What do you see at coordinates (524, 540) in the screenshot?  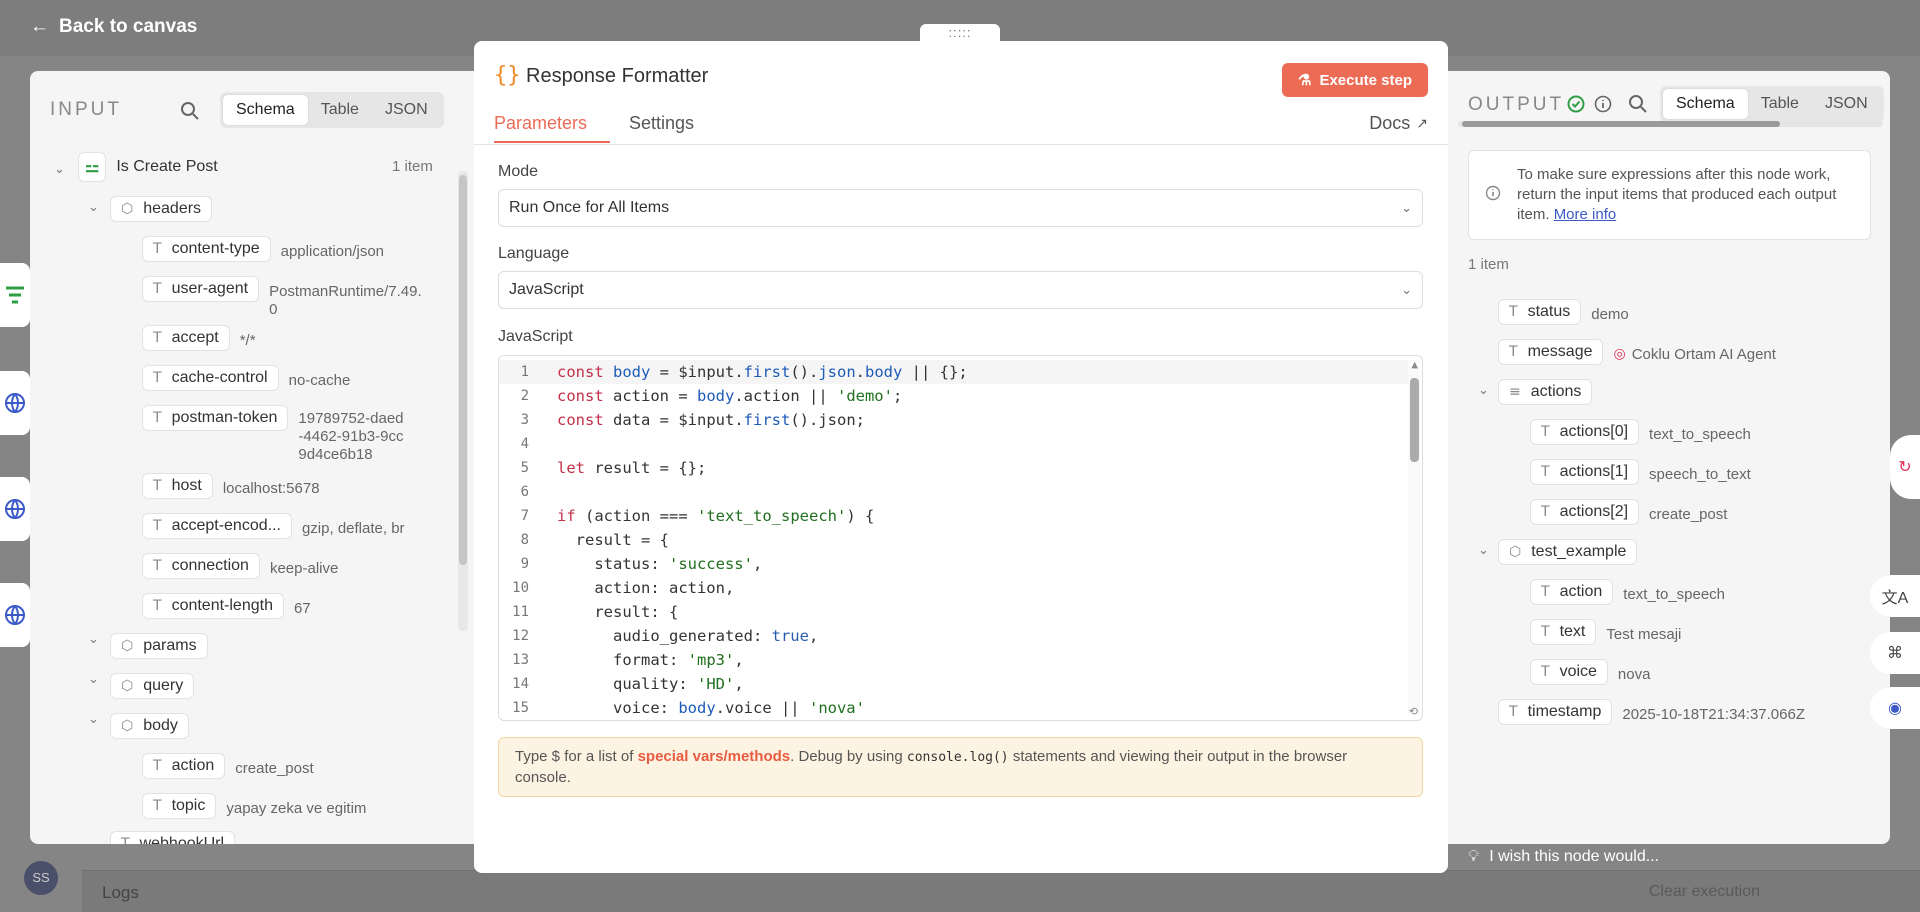 I see `line-number: 8` at bounding box center [524, 540].